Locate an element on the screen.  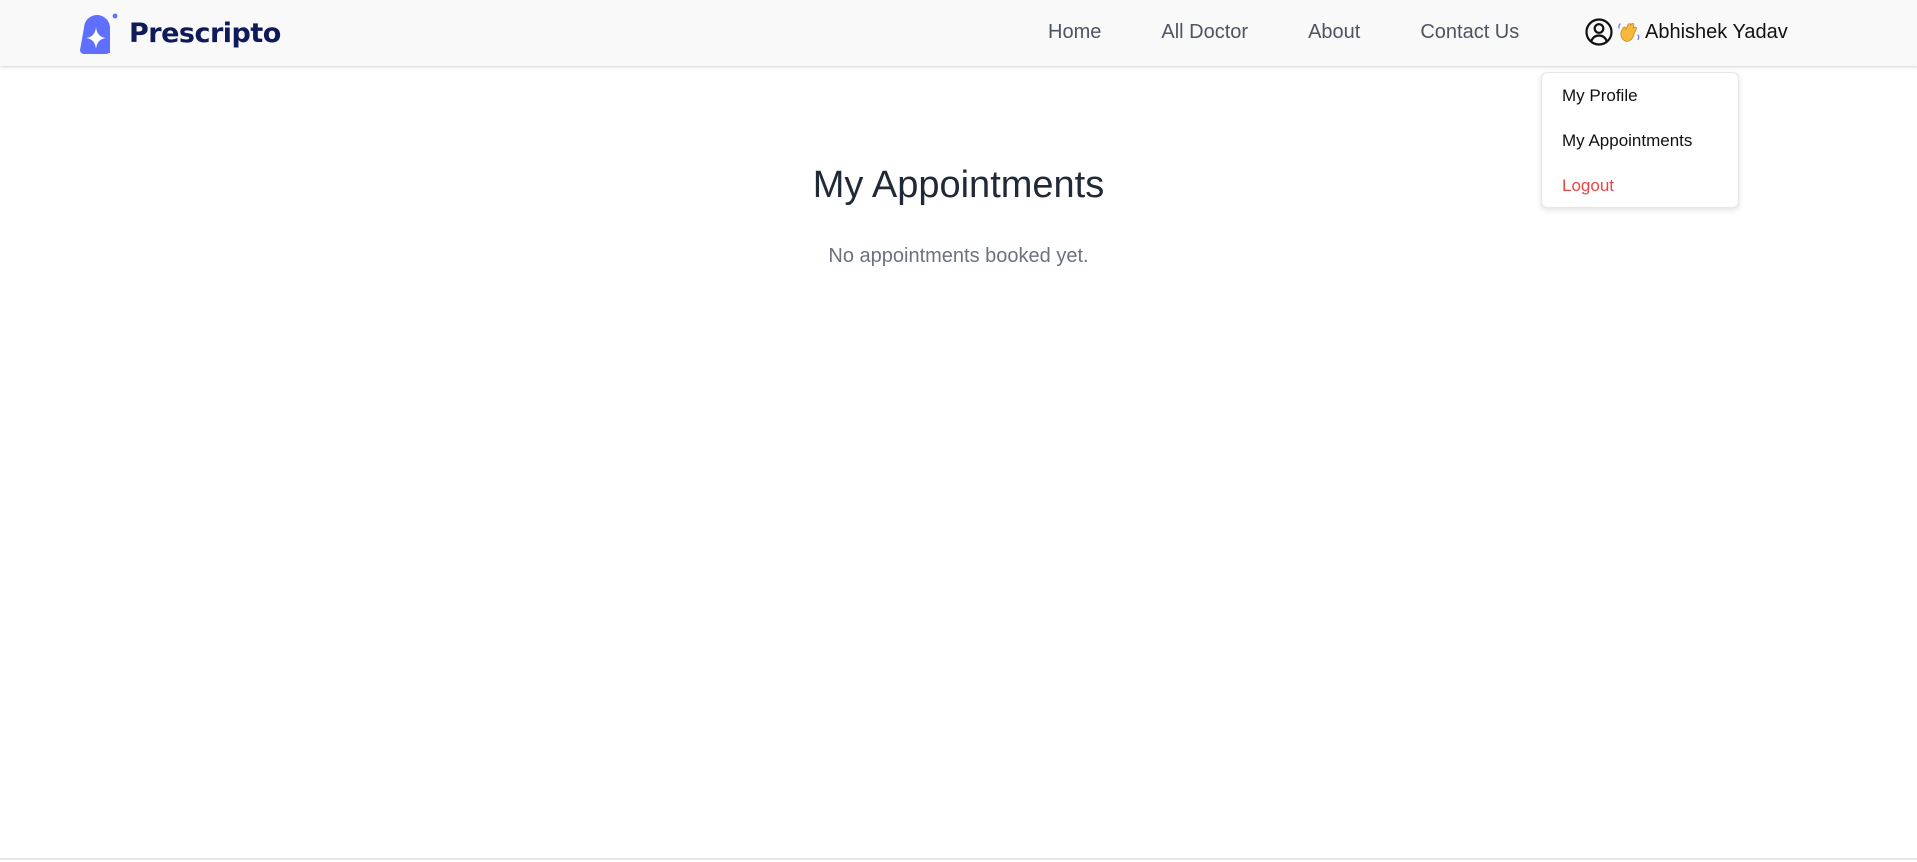
main-nav: Home All Doctor About Contact Us is located at coordinates (1283, 32).